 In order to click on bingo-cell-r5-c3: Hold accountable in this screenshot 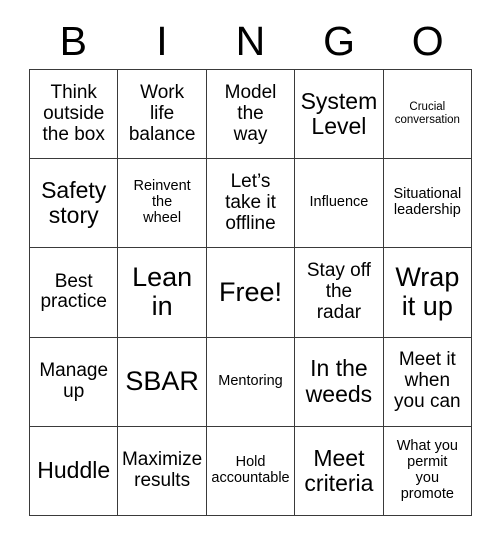, I will do `click(251, 471)`.